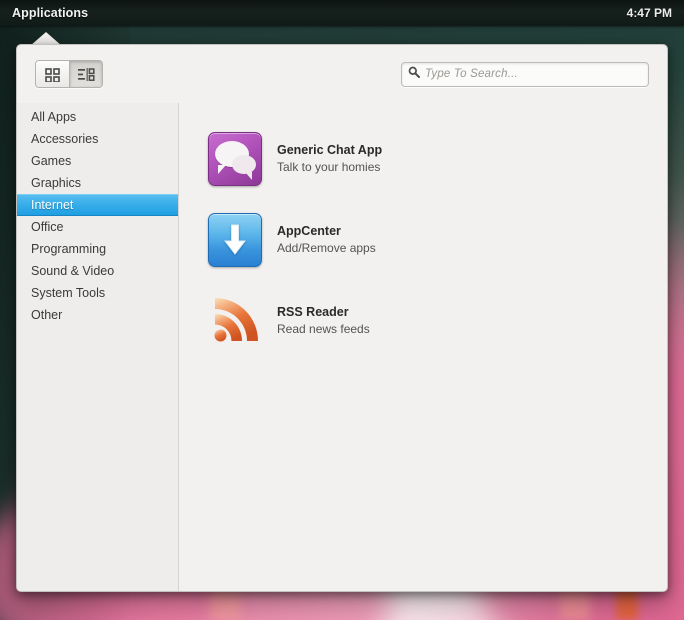 This screenshot has height=620, width=684. What do you see at coordinates (649, 13) in the screenshot?
I see `panel-clock: 4:47 PM` at bounding box center [649, 13].